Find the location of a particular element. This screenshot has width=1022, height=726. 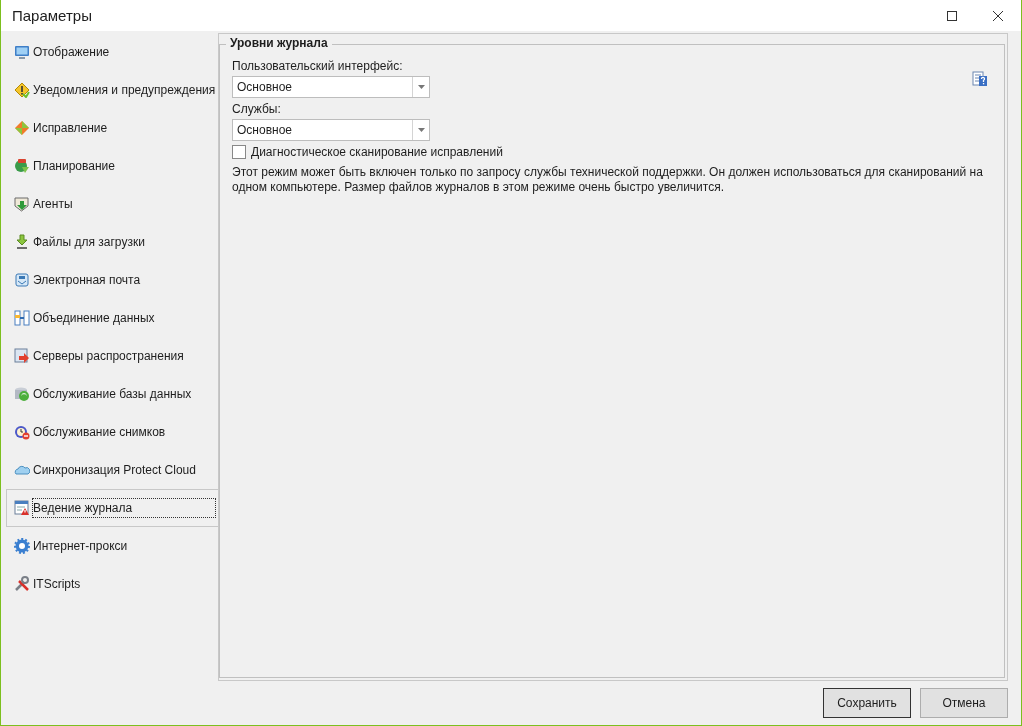

maximize-icon is located at coordinates (952, 15).